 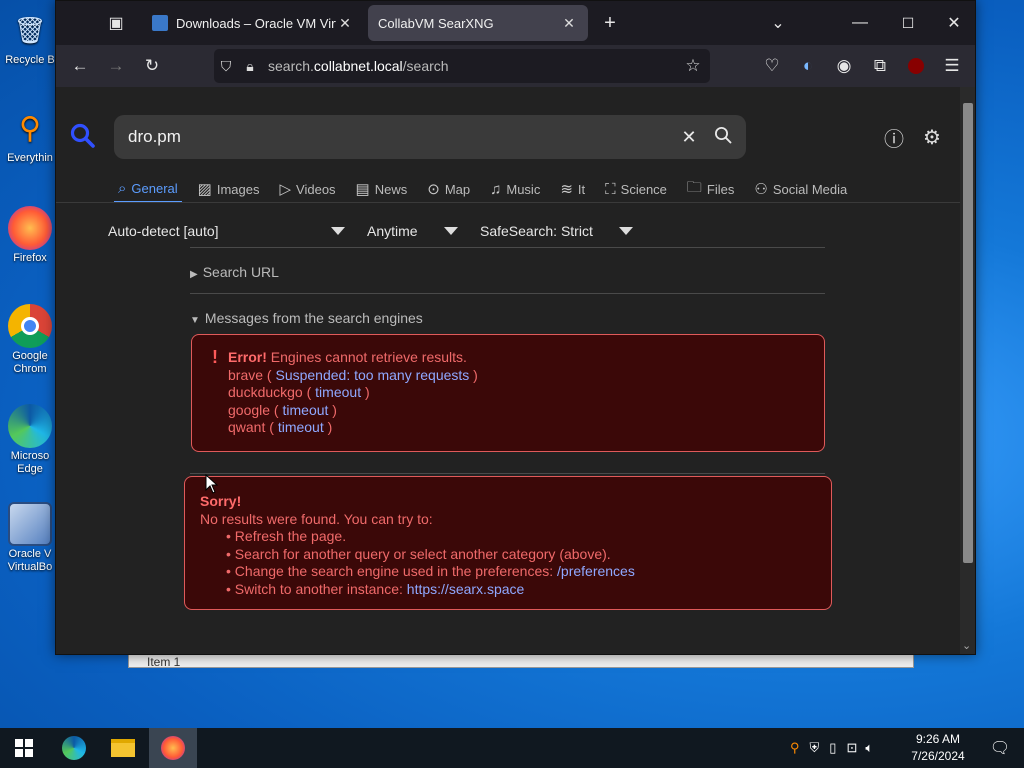 I want to click on desktop-icon-virtualbox: Oracle V VirtualBo, so click(x=30, y=538).